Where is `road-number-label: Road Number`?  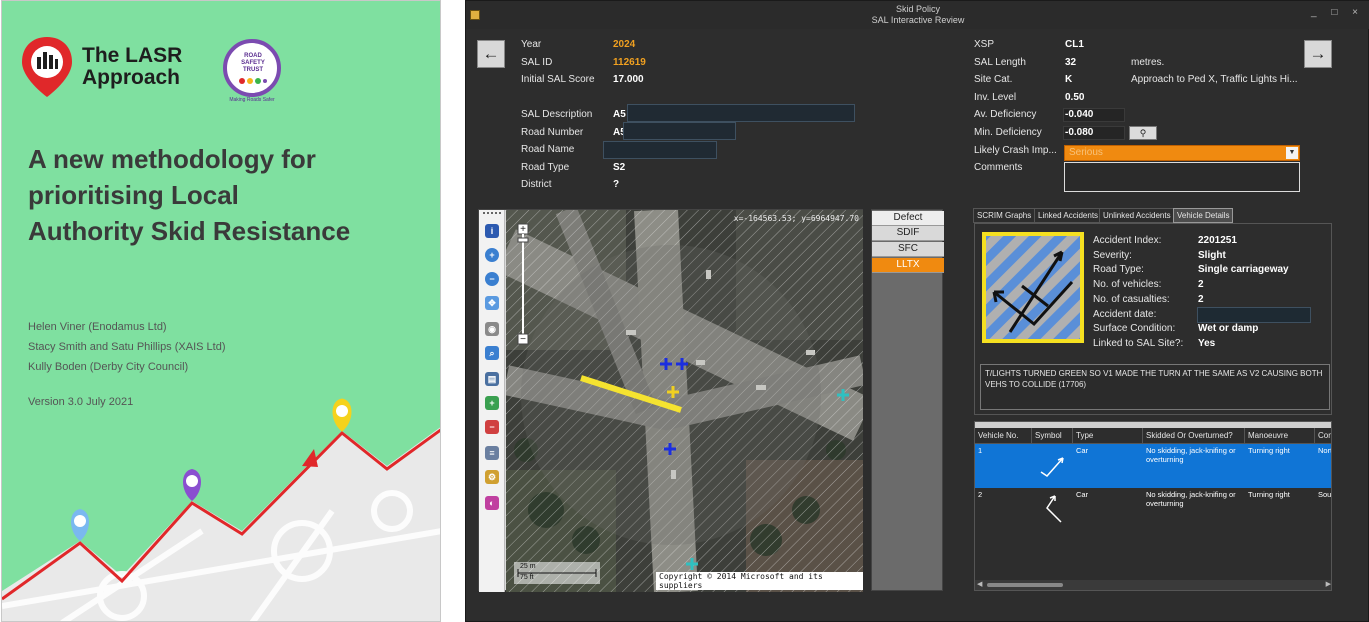
road-number-label: Road Number is located at coordinates (552, 132).